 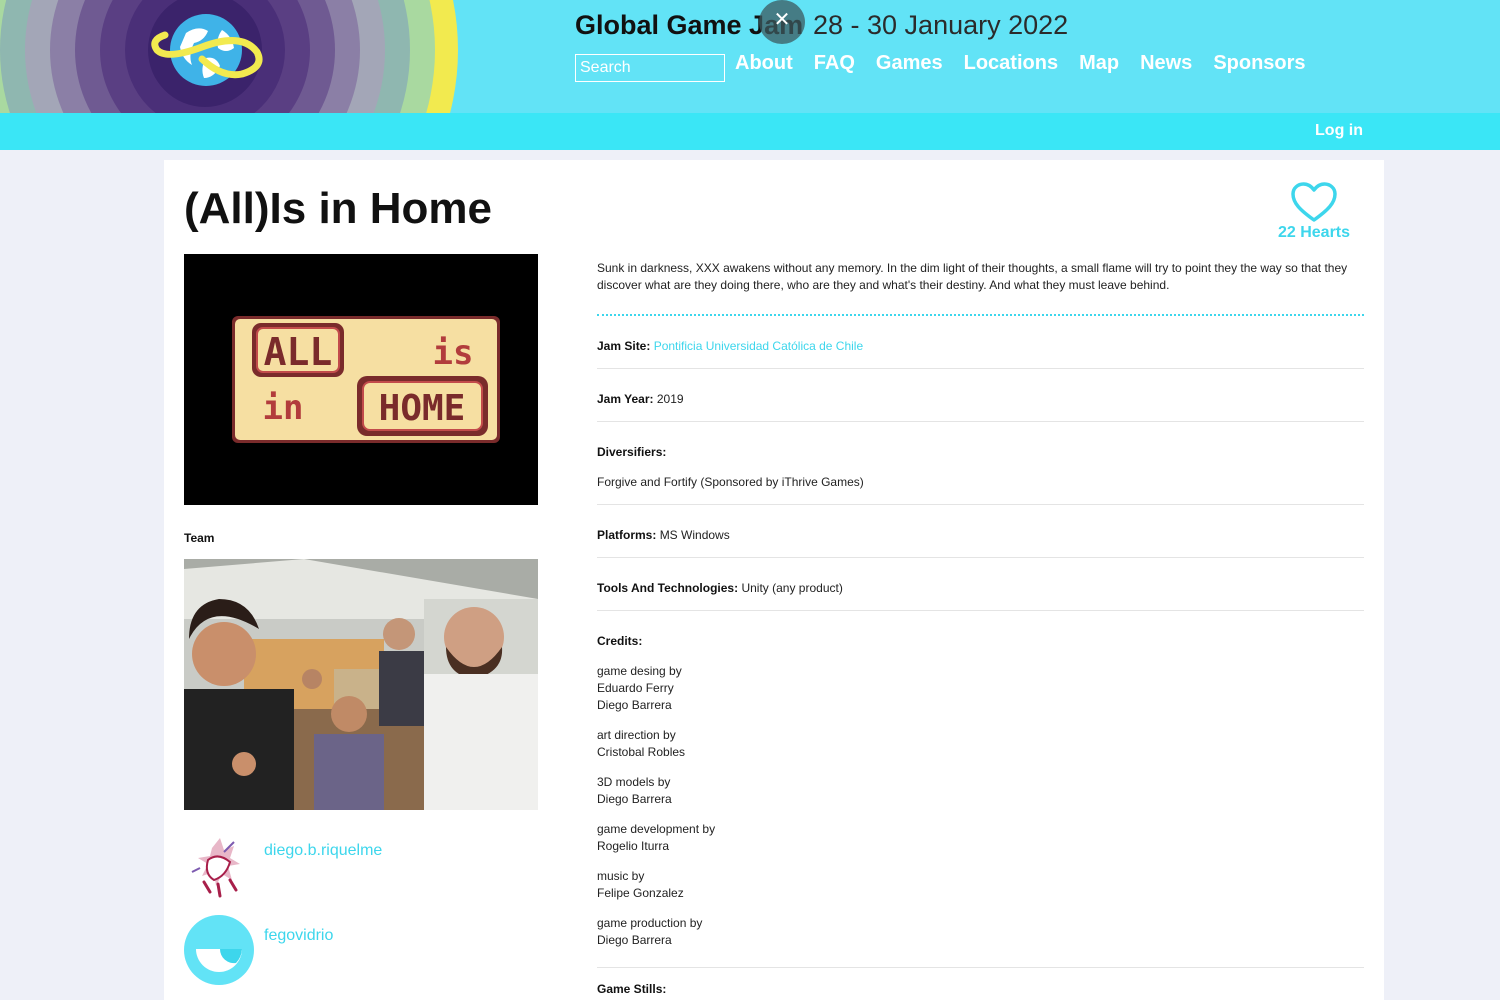 I want to click on nav-faq: FAQ, so click(x=834, y=63).